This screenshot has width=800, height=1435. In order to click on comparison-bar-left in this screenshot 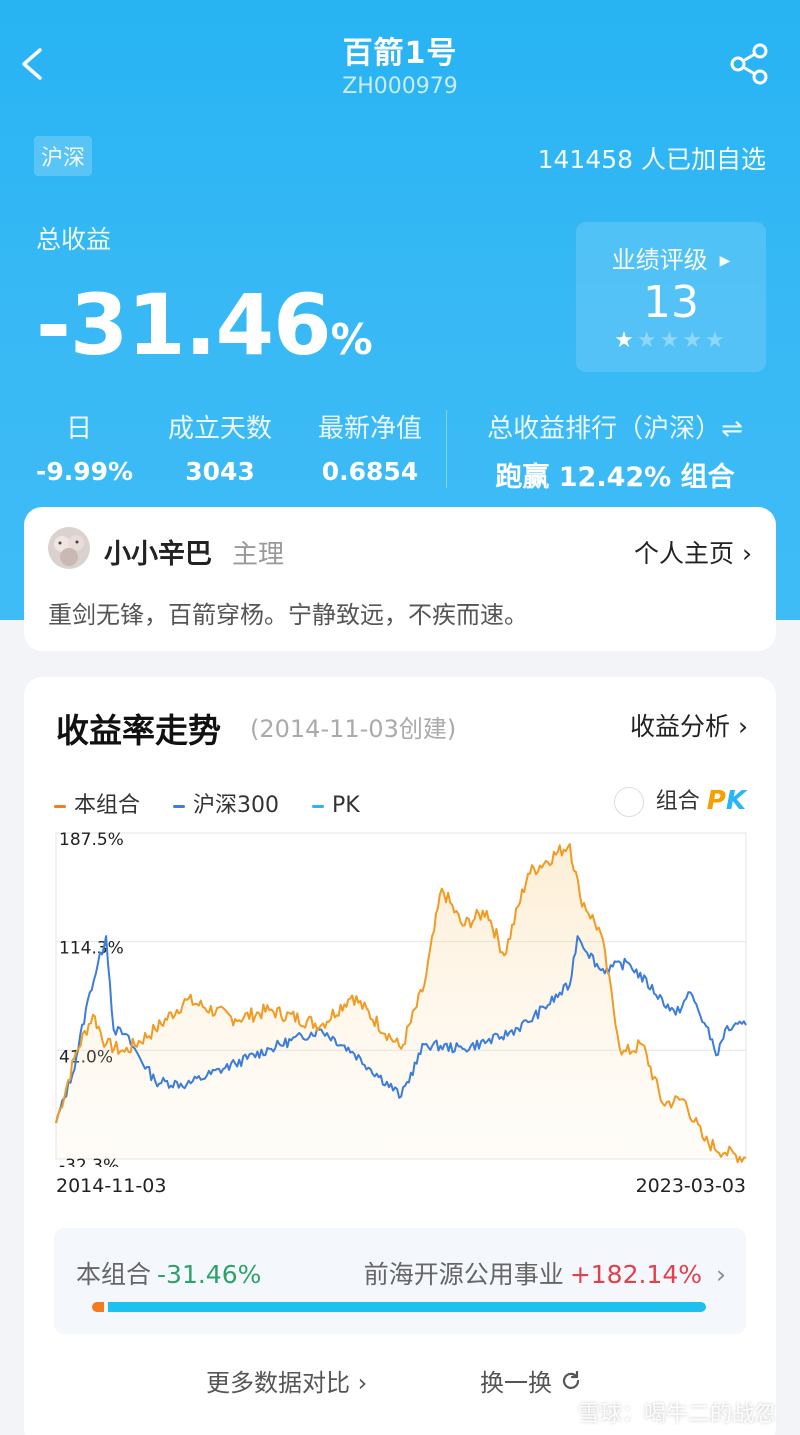, I will do `click(98, 1307)`.